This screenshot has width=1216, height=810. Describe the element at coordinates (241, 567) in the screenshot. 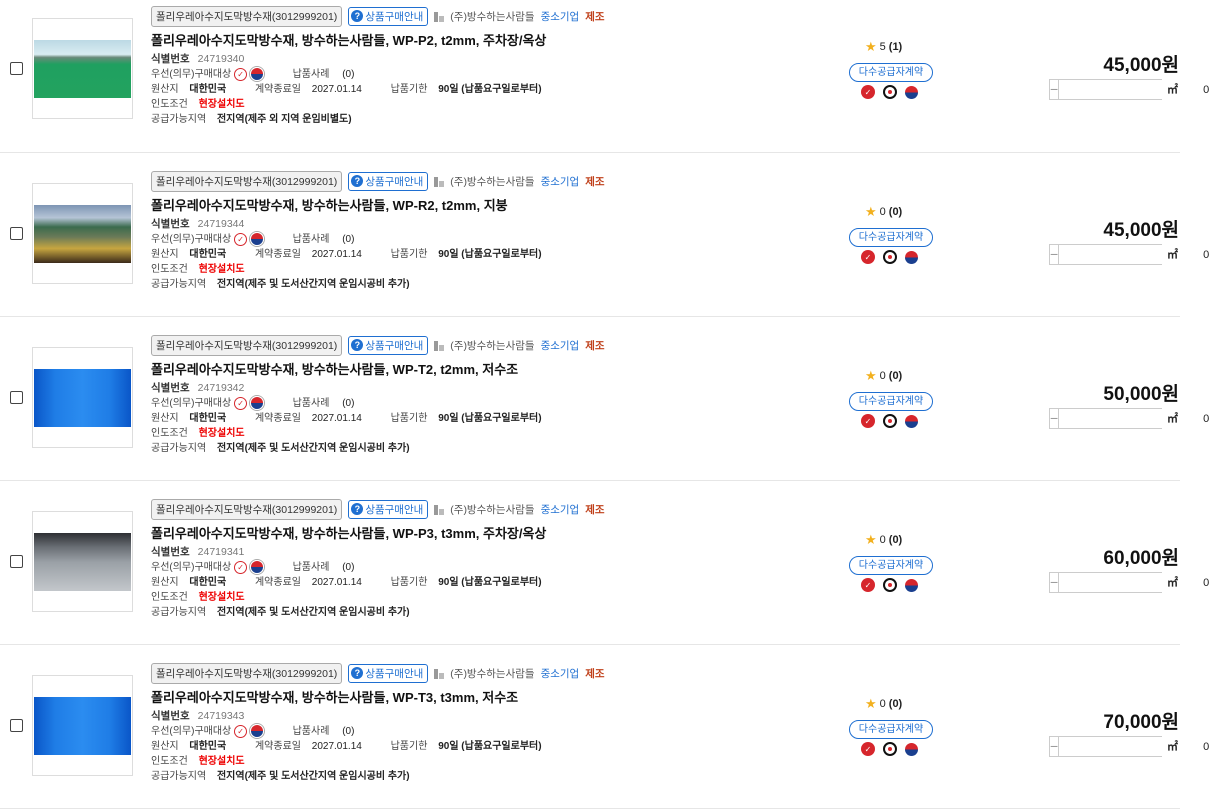

I see `priority-cert-icon: ✓` at that location.